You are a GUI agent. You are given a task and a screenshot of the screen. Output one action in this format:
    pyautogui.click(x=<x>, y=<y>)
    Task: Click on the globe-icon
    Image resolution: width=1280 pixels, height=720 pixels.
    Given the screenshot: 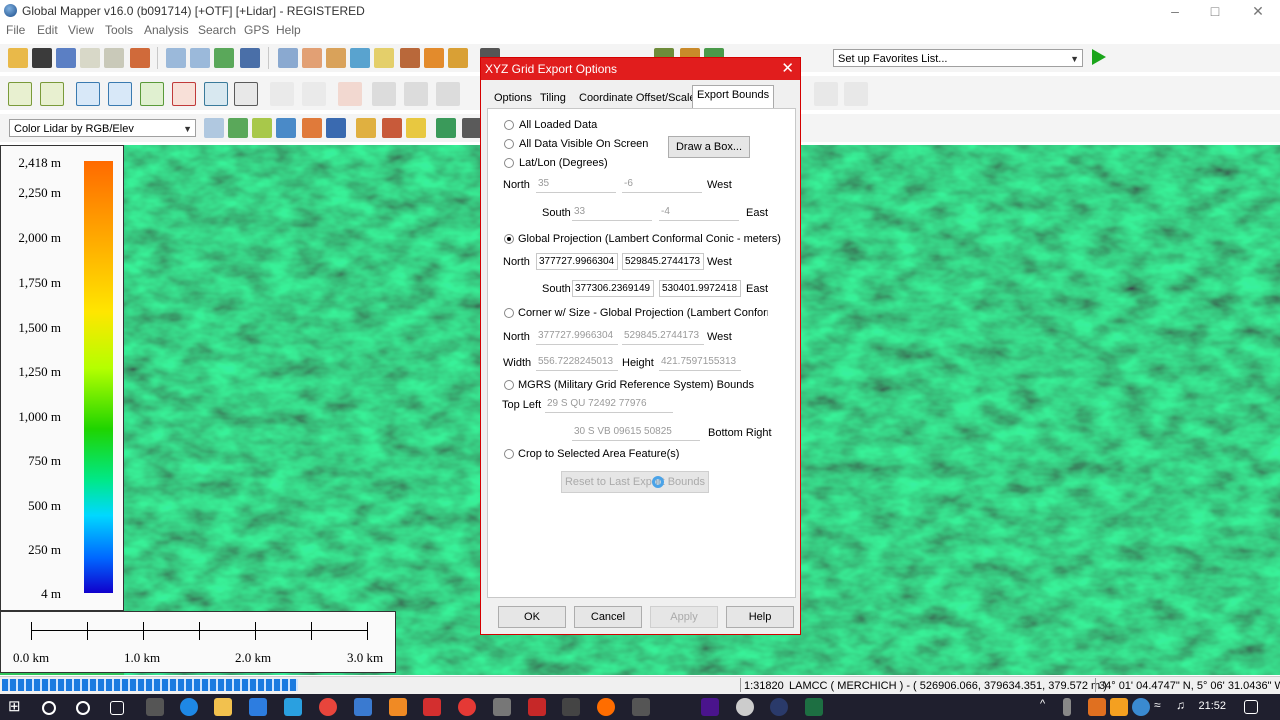 What is the action you would take?
    pyautogui.click(x=66, y=58)
    